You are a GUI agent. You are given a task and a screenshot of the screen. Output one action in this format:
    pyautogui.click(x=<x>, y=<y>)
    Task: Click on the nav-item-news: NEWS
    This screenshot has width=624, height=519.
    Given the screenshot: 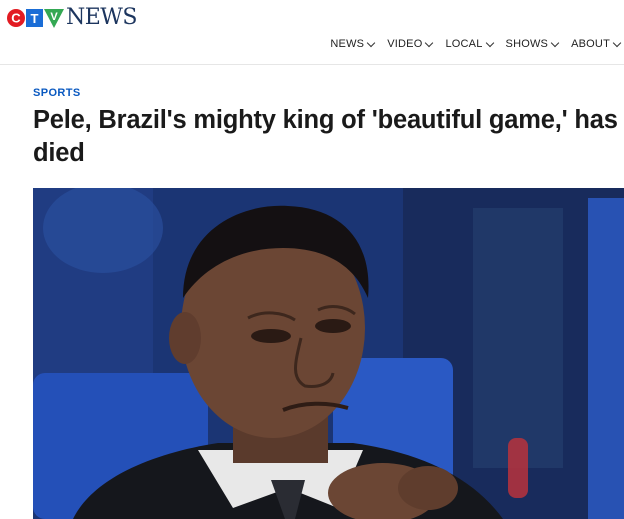 What is the action you would take?
    pyautogui.click(x=353, y=44)
    